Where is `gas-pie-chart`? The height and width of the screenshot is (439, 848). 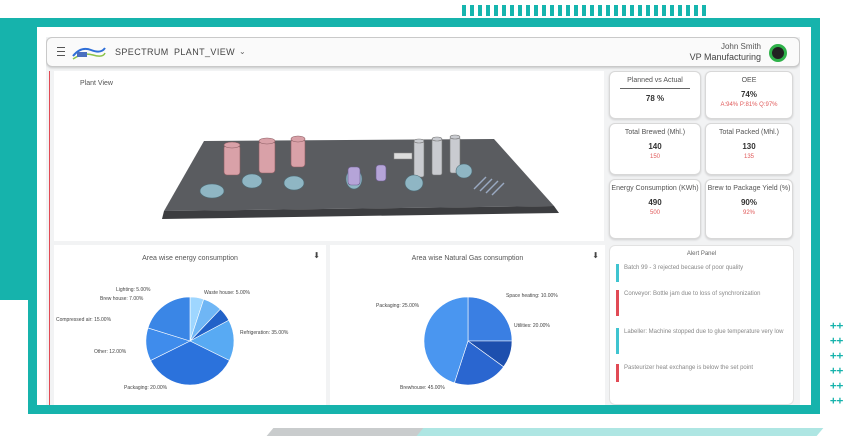 gas-pie-chart is located at coordinates (468, 341).